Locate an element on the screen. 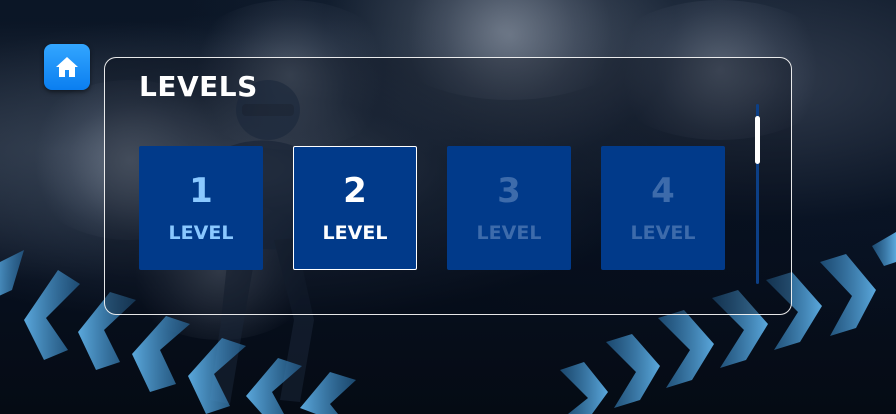 The width and height of the screenshot is (896, 414). level-tile-4: 4 LEVEL is located at coordinates (663, 208).